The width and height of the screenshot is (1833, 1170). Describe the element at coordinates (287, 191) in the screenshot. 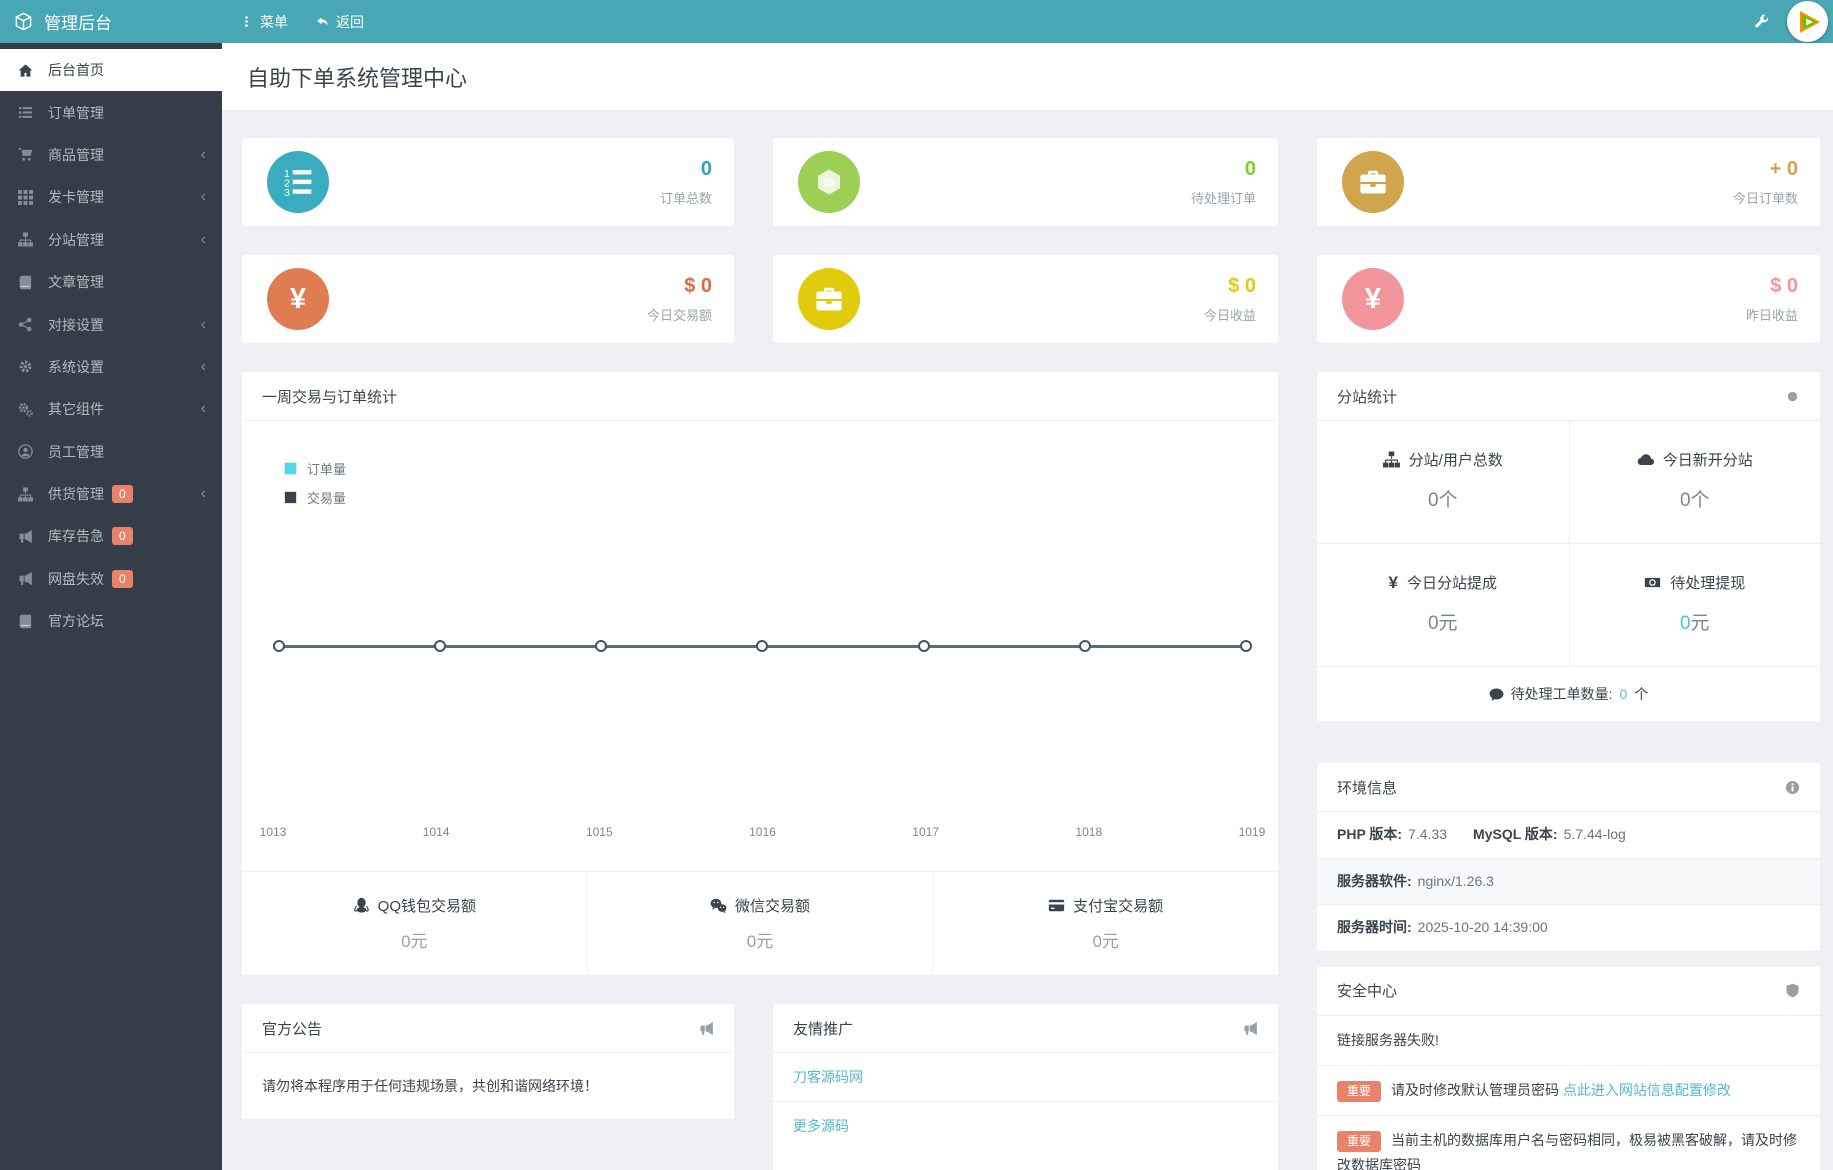

I see `svg-text: 3` at that location.